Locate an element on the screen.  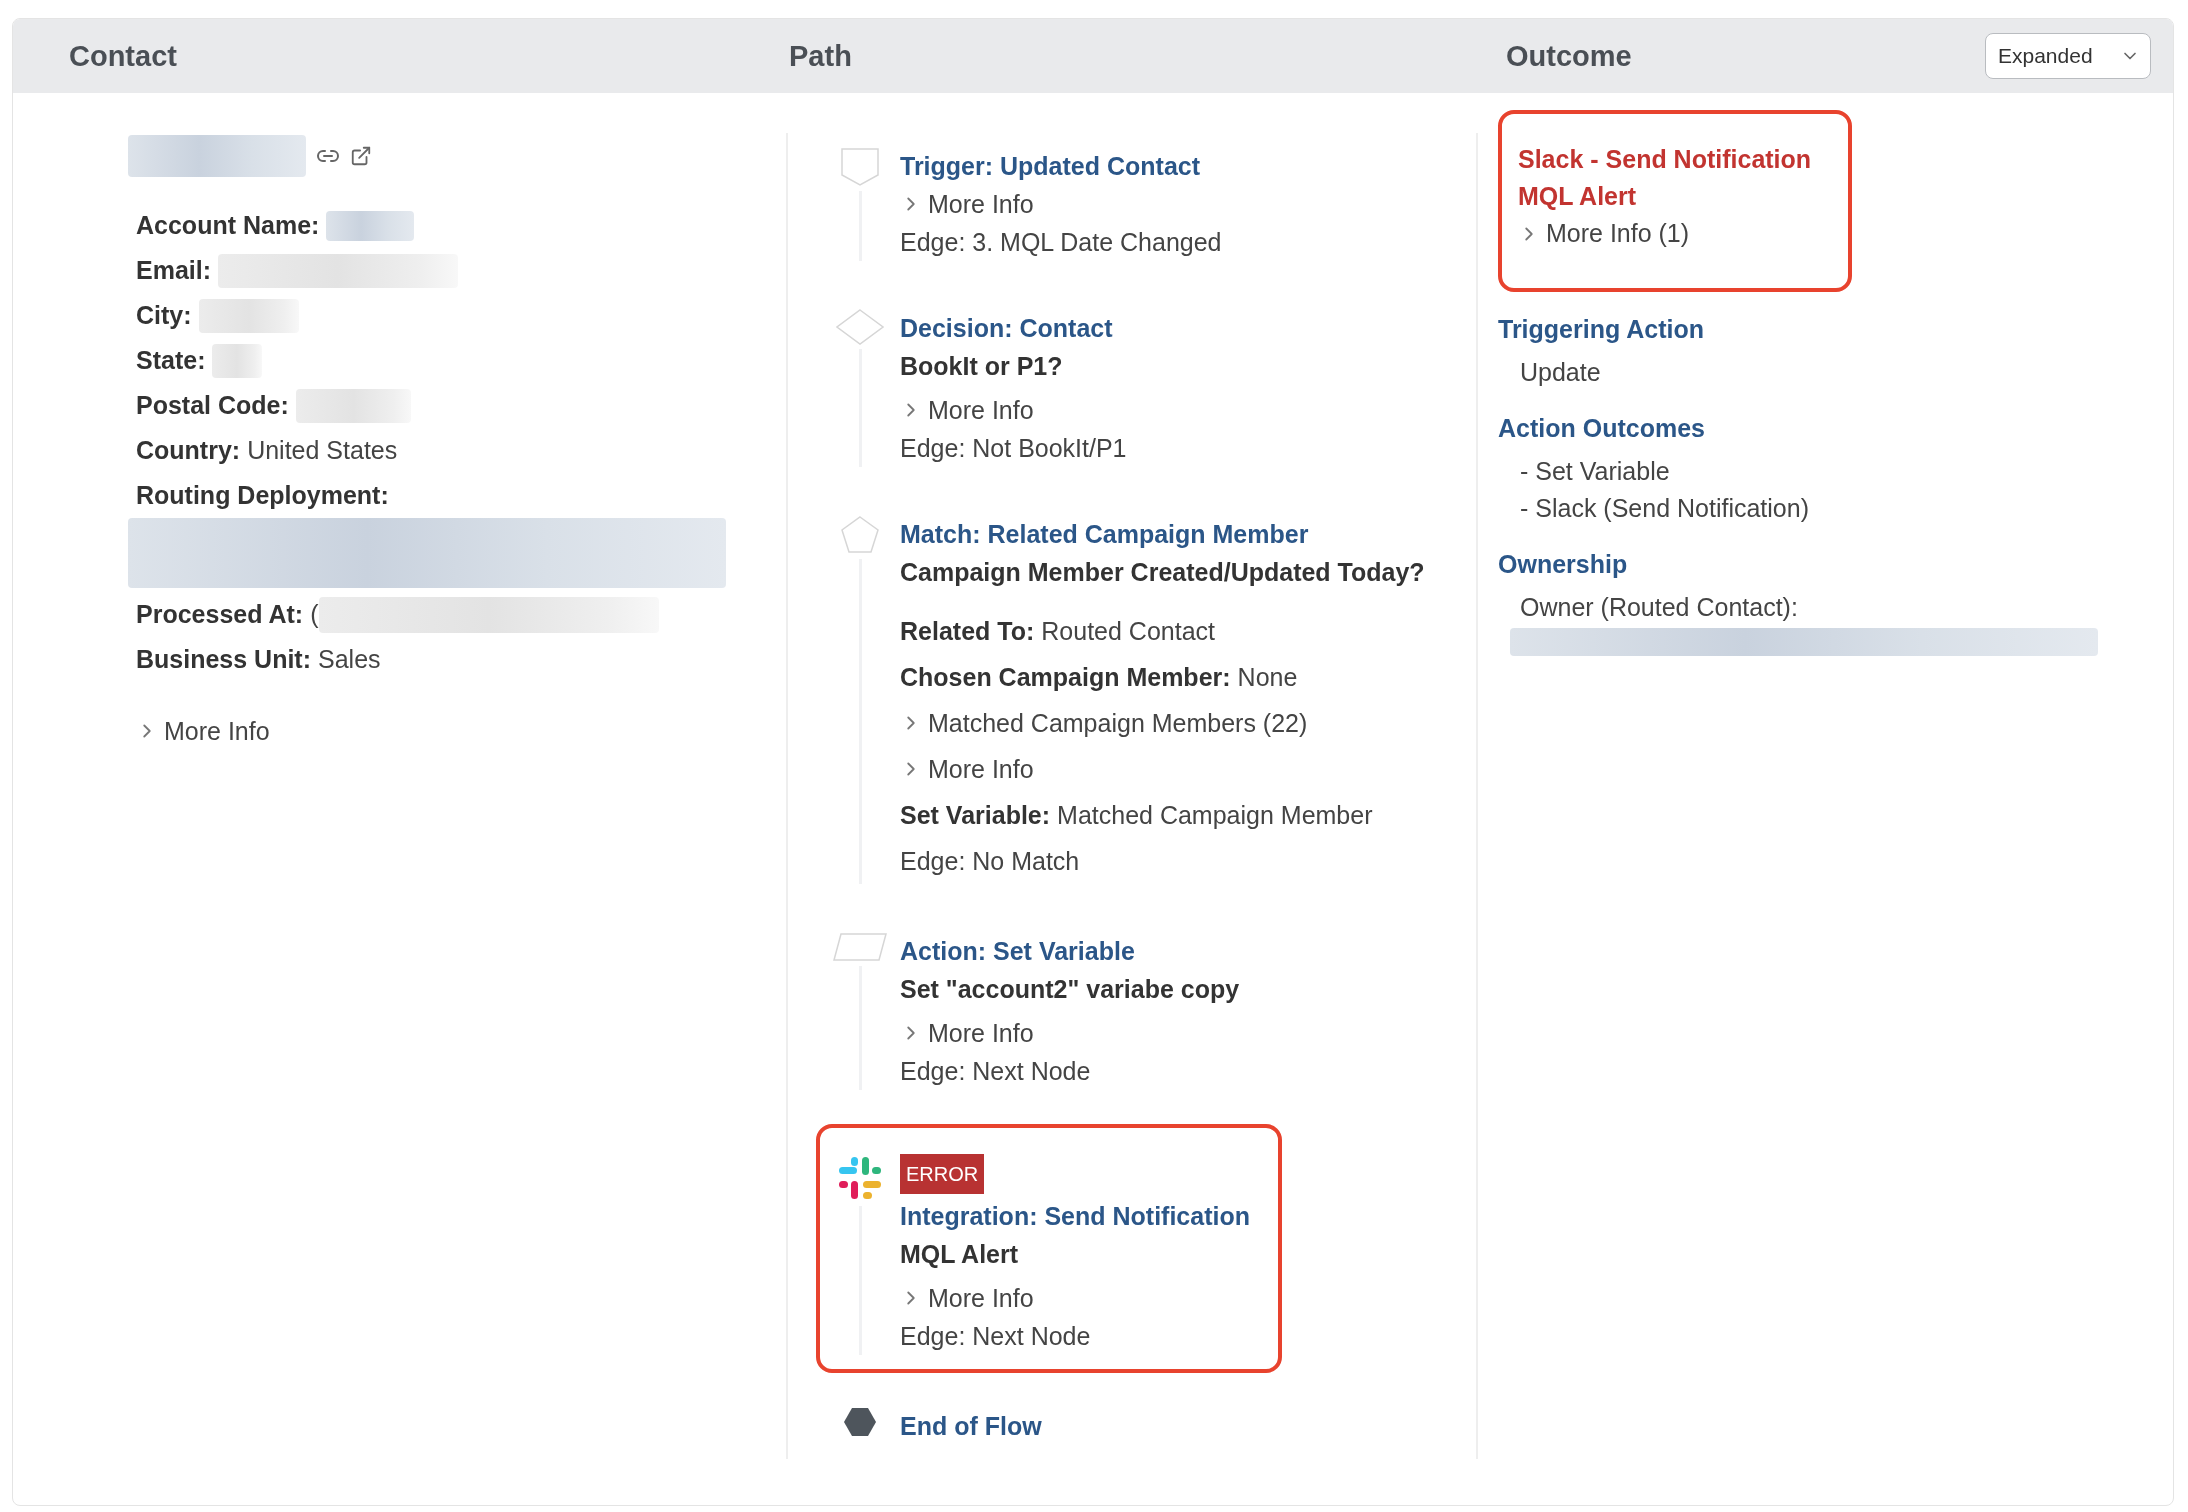
outcome-subtitle: MQL Alert is located at coordinates (1578, 196).